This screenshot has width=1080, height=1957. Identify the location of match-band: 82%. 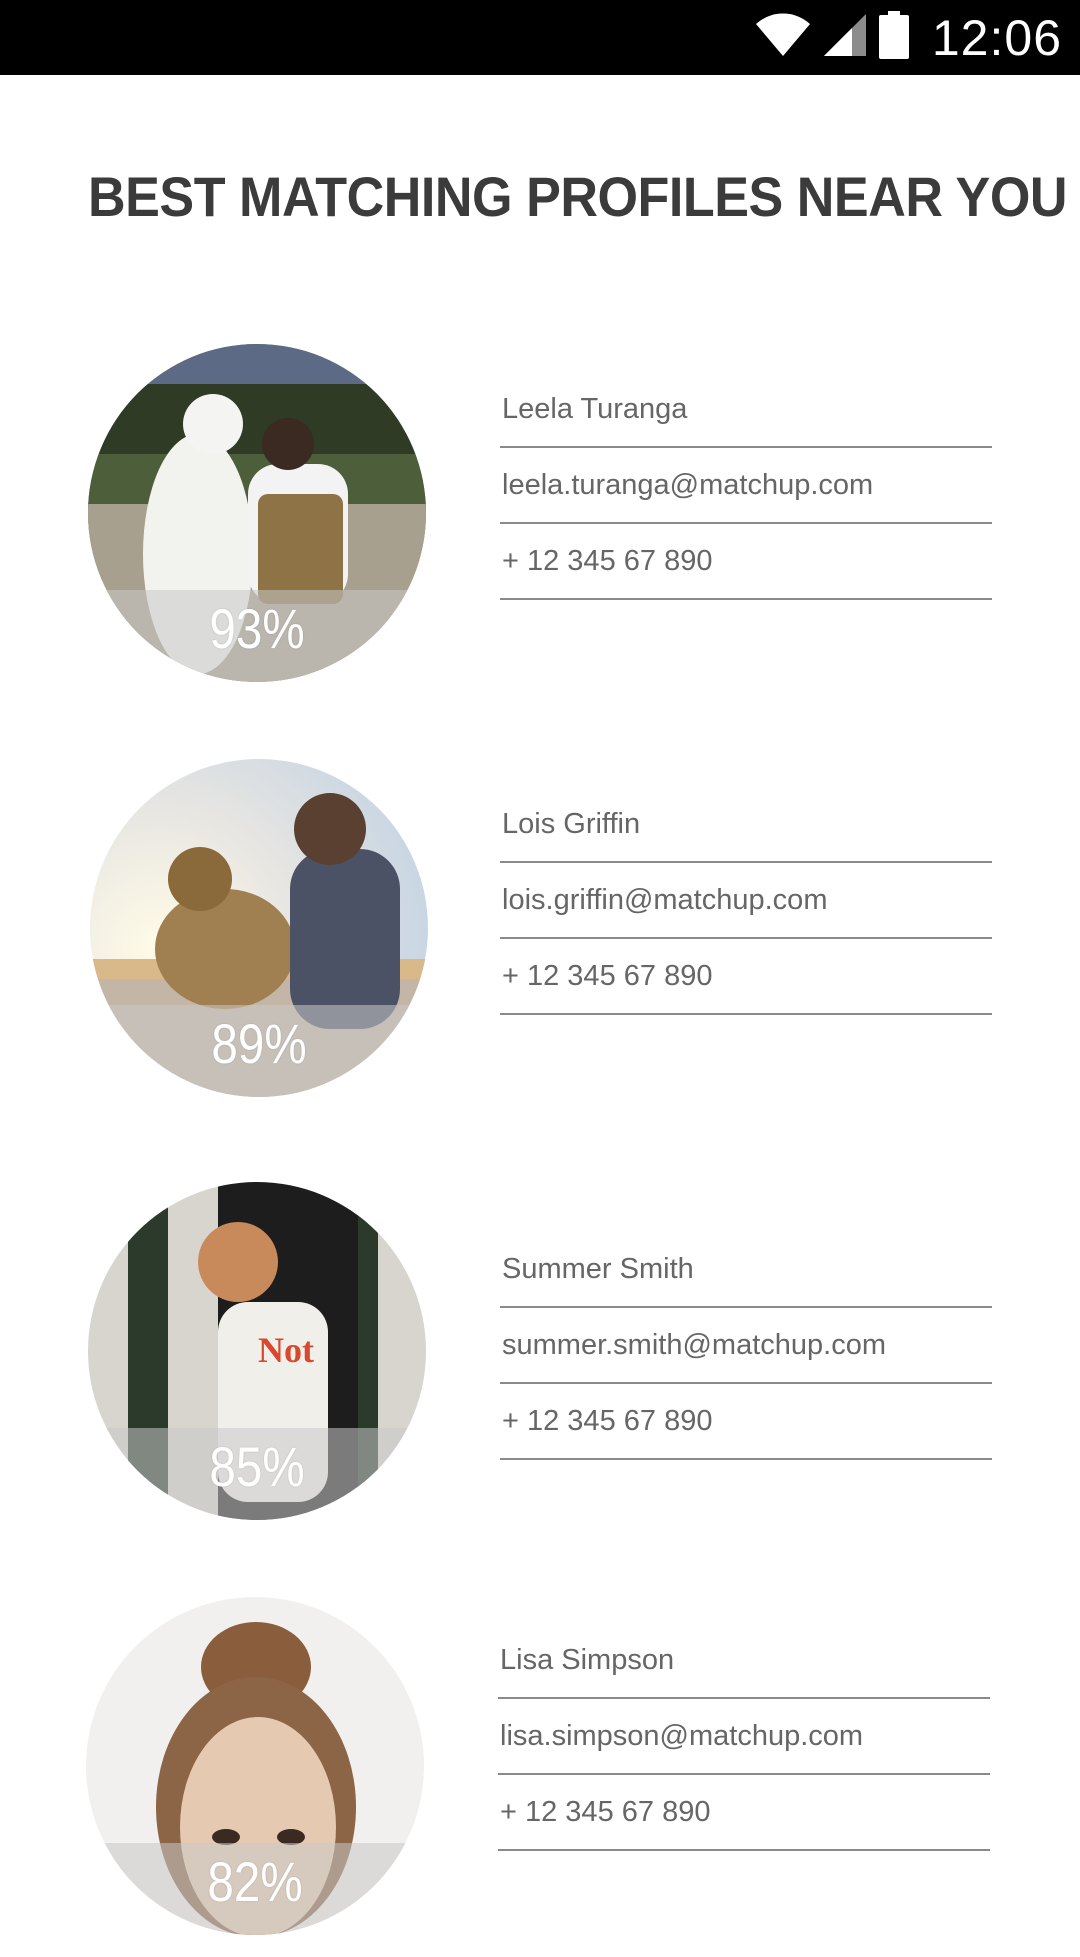
(255, 1889).